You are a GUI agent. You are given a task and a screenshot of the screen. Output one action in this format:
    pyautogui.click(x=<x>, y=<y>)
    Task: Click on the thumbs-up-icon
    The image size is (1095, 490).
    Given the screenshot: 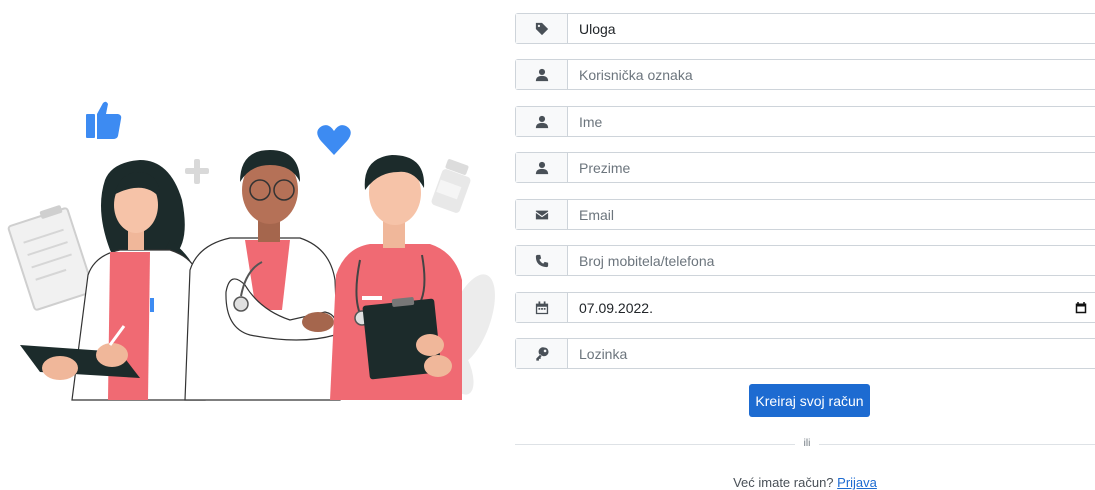 What is the action you would take?
    pyautogui.click(x=104, y=120)
    